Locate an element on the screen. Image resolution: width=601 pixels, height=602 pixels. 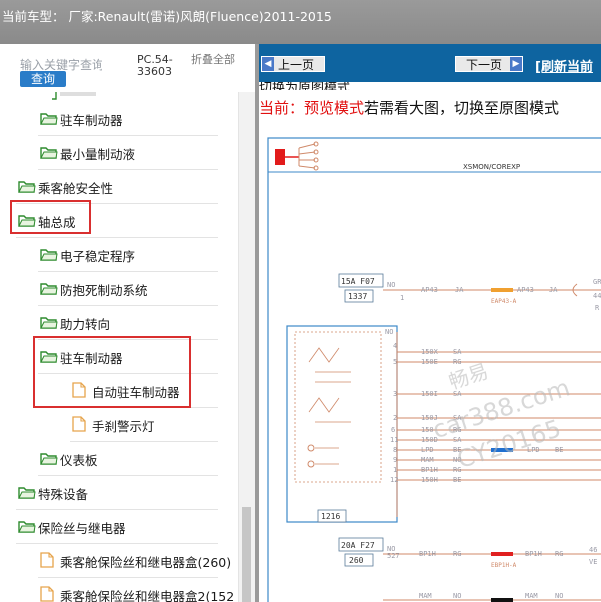
page-nav-bar: ◀ 上一页 下一页 ▶ [刷新当前 is located at coordinates (430, 63).